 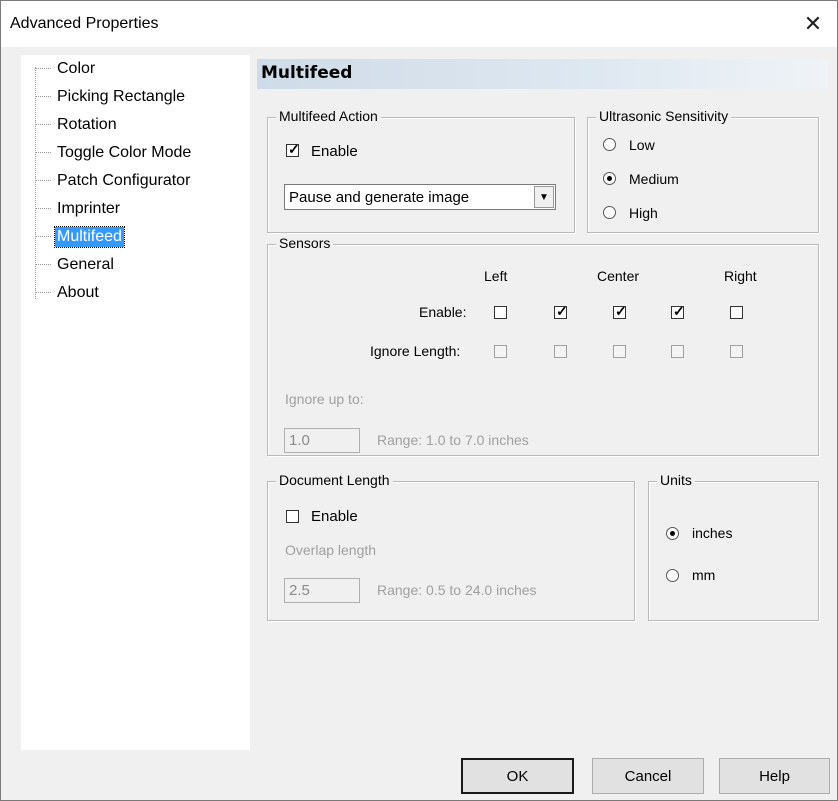 What do you see at coordinates (544, 197) in the screenshot?
I see `chevron-down-icon: ▼` at bounding box center [544, 197].